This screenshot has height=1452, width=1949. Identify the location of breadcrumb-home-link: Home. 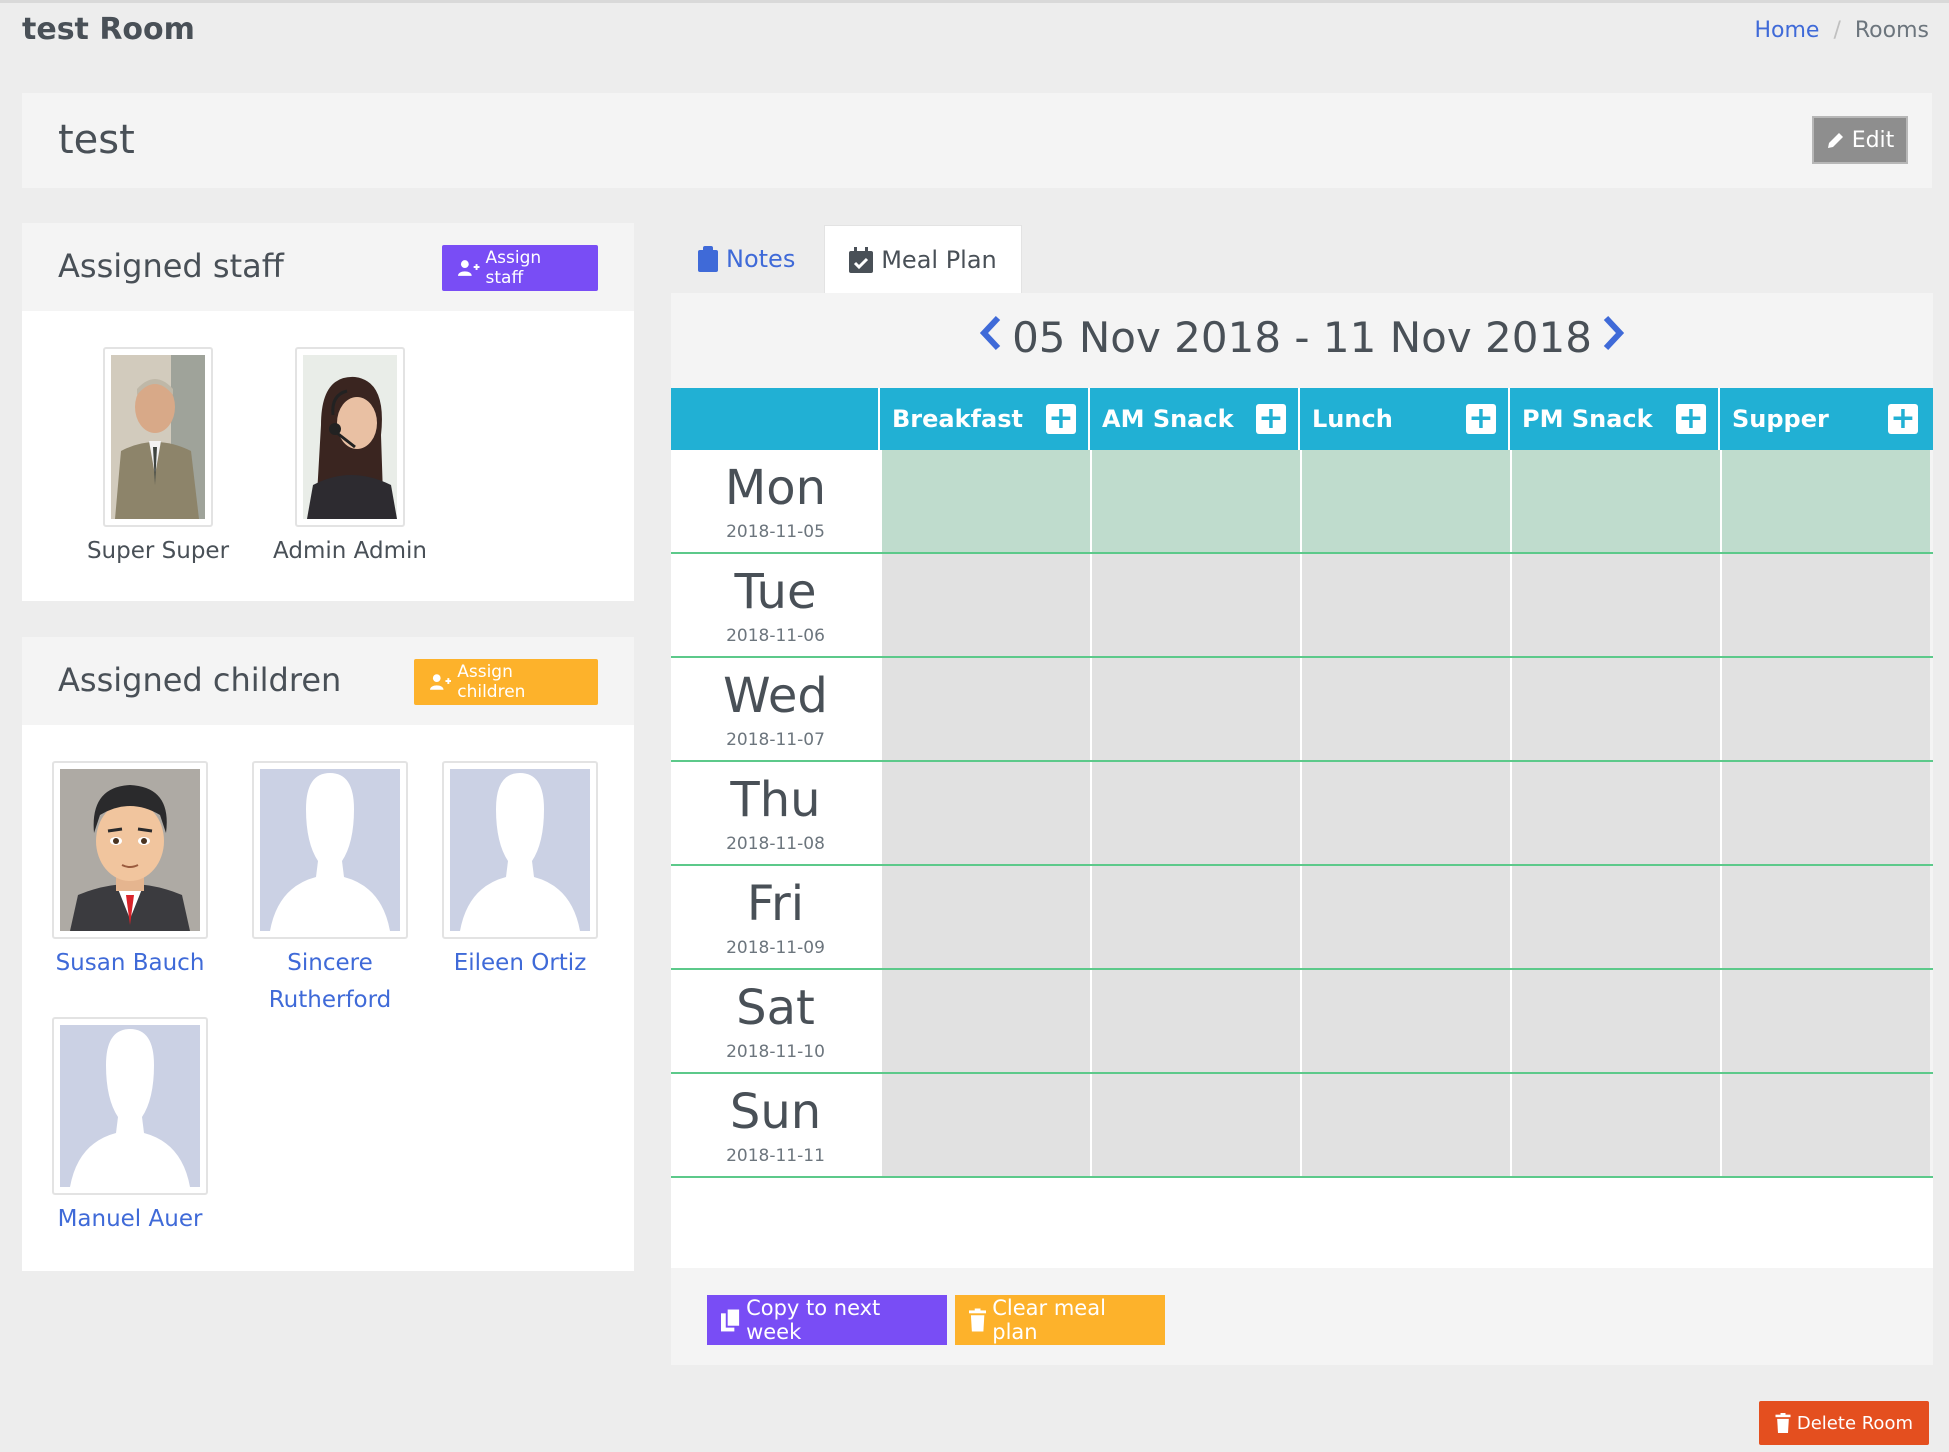
(1786, 30).